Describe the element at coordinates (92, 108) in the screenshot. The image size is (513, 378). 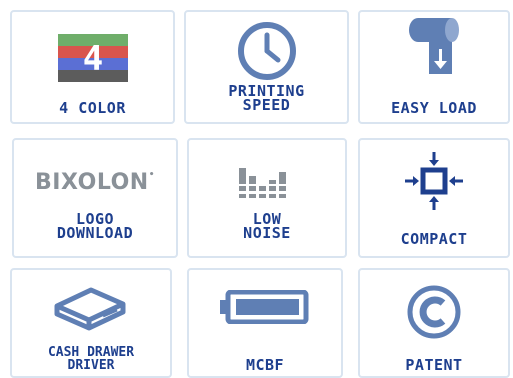
I see `feature-label-4-color: 4 COLOR` at that location.